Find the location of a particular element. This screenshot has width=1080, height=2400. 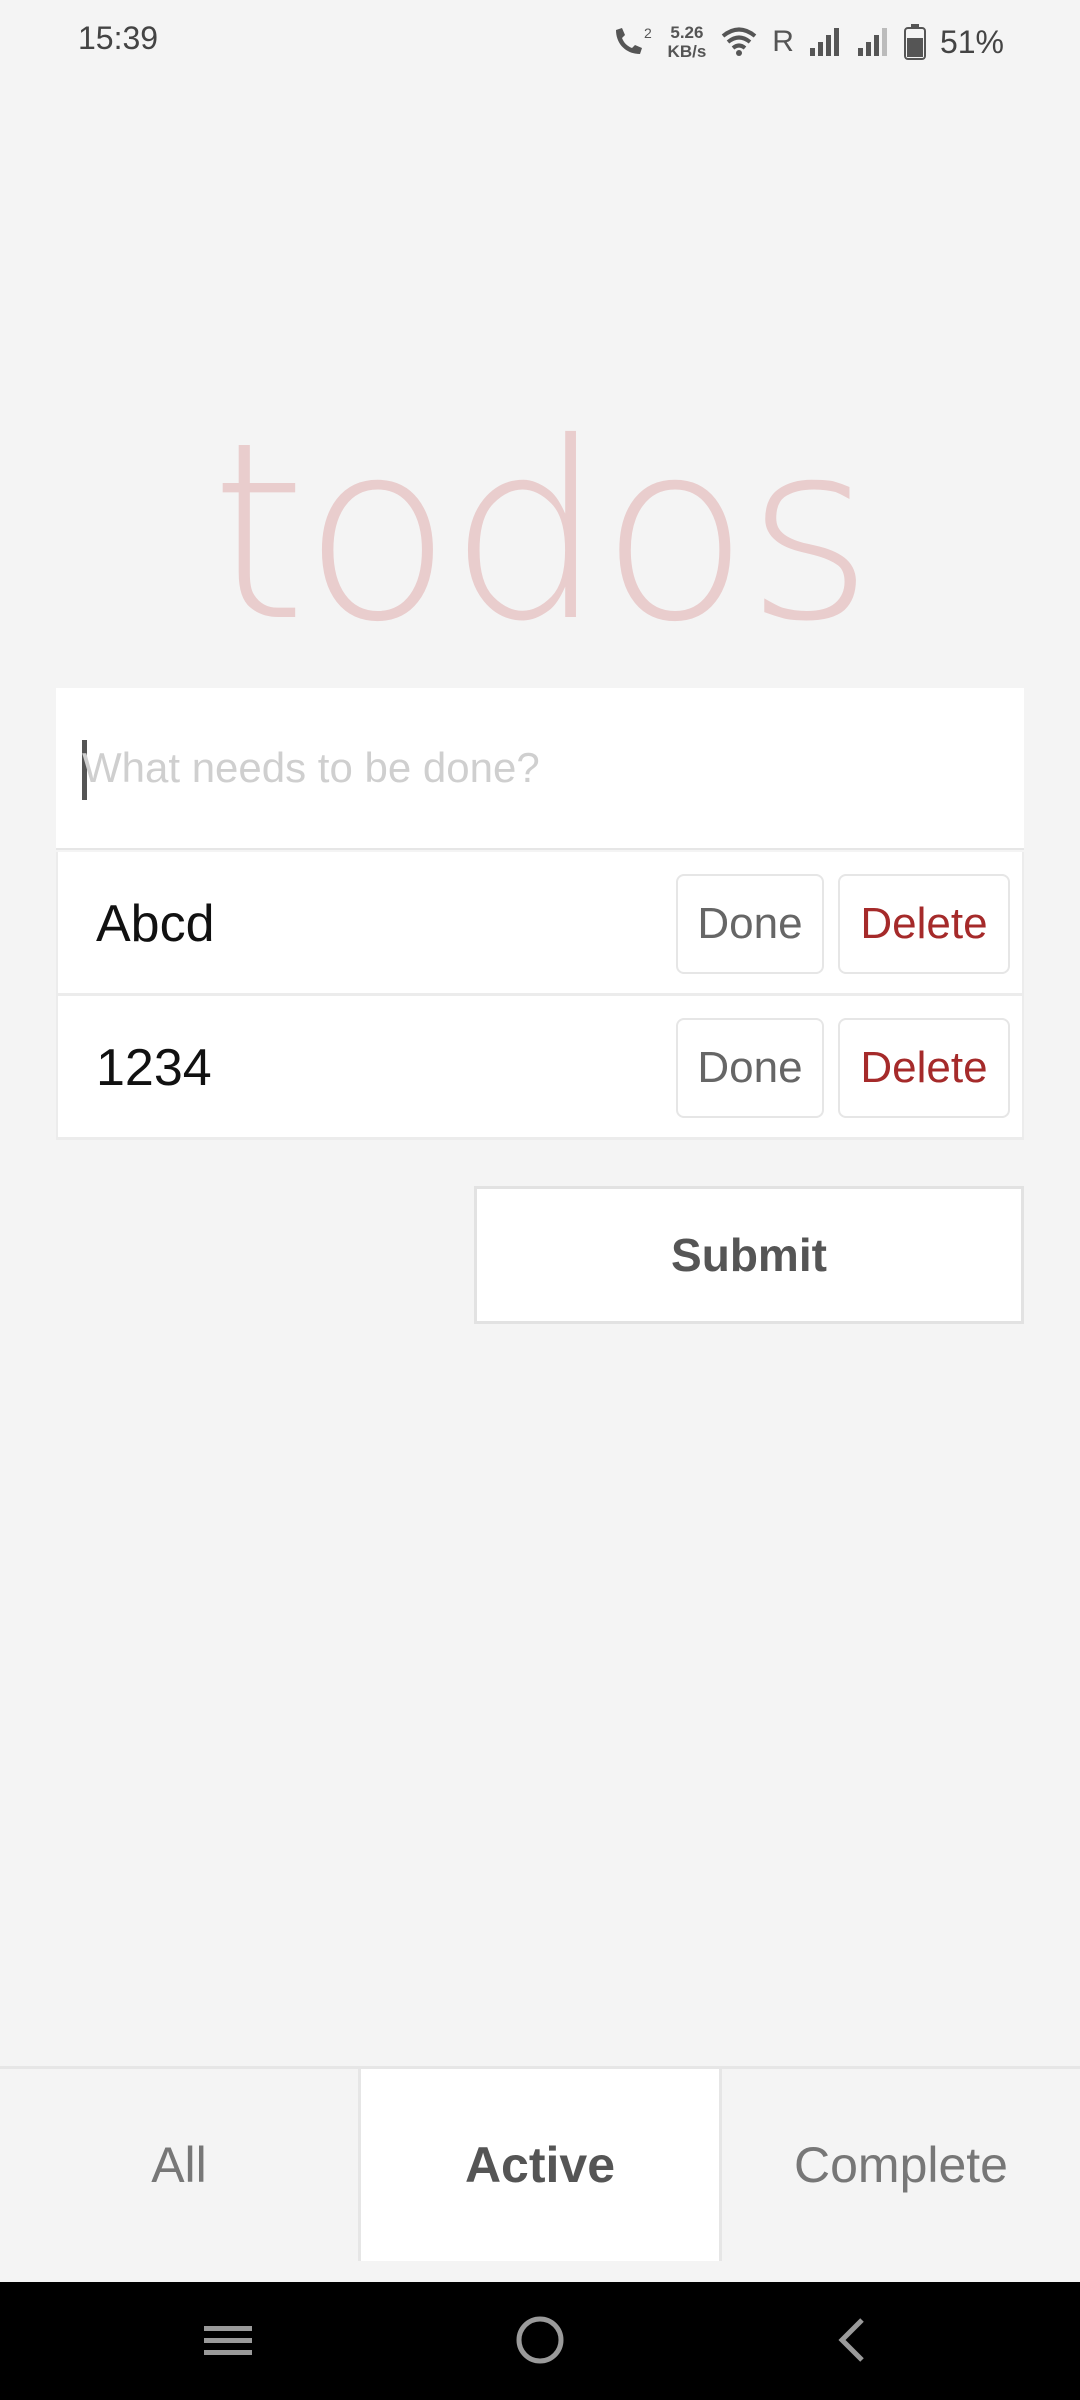

app-title: todos is located at coordinates (540, 532).